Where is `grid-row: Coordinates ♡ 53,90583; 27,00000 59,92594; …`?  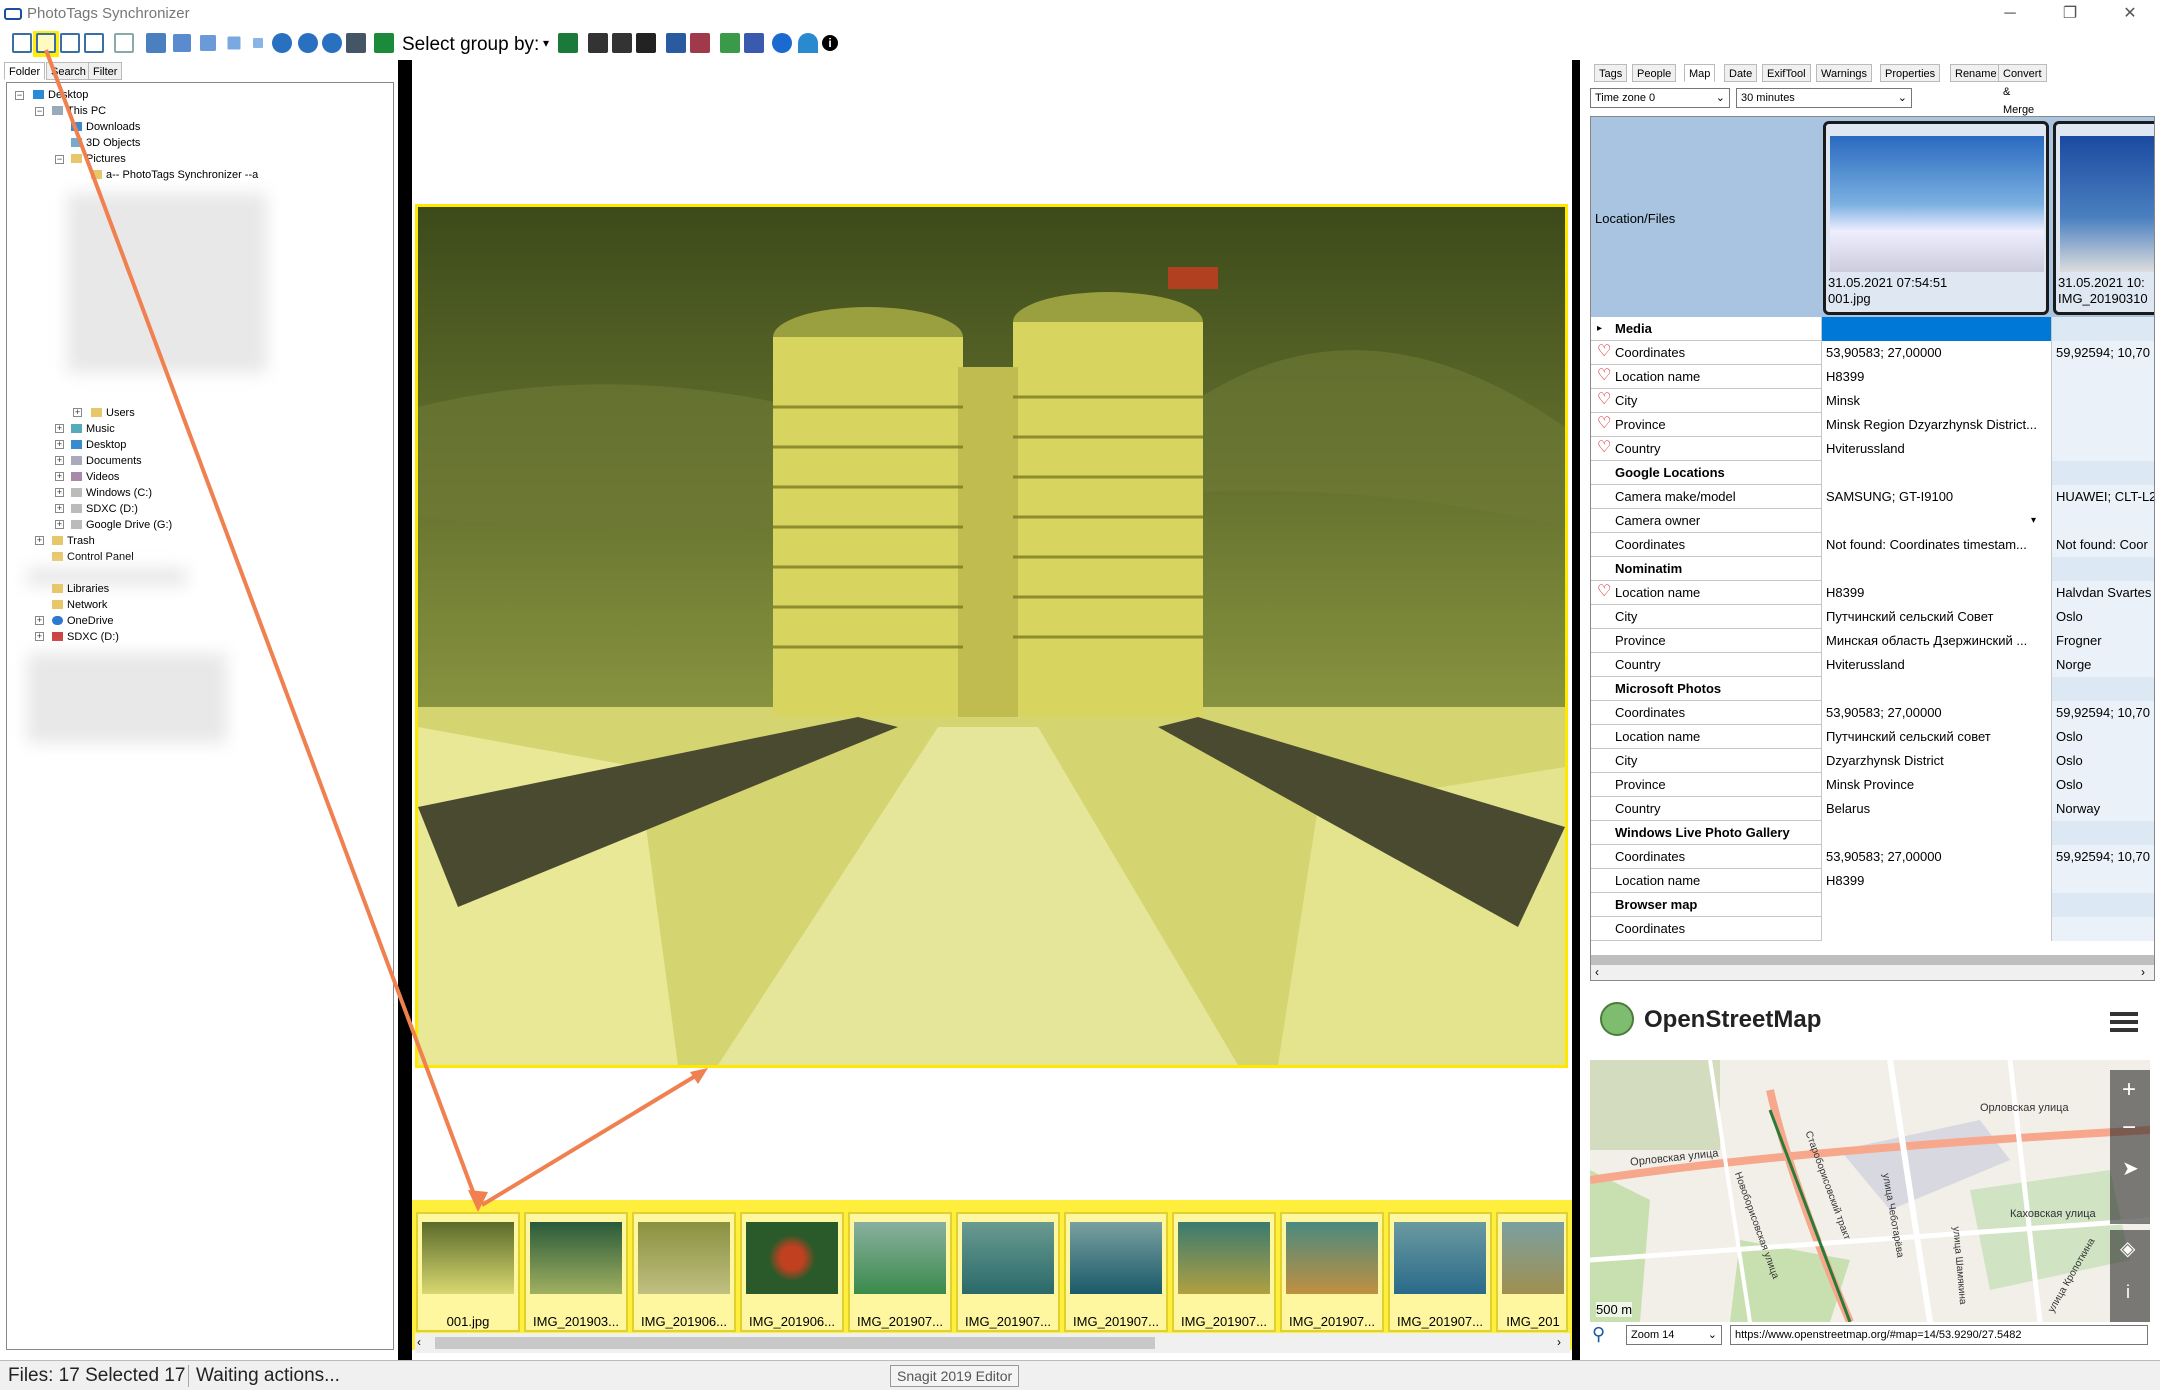 grid-row: Coordinates ♡ 53,90583; 27,00000 59,92594; … is located at coordinates (1872, 353).